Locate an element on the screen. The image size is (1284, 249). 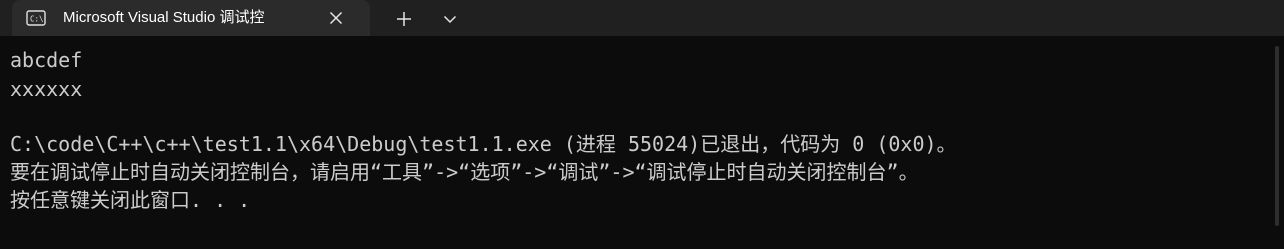
tab-title: Microsoft Visual Studio 调试控 is located at coordinates (164, 17).